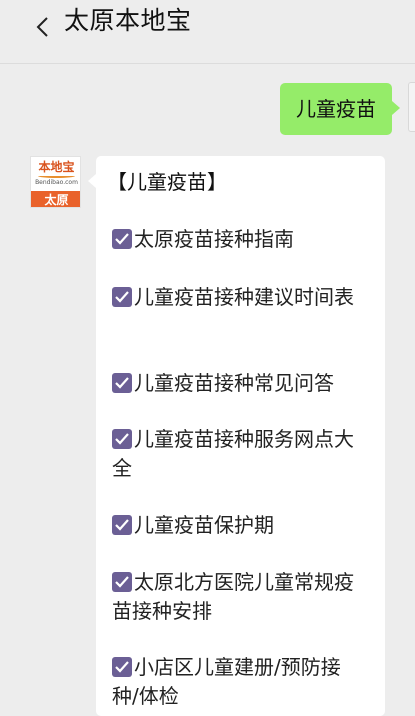 This screenshot has width=415, height=716. I want to click on avatar-logo-url: Bendibao.com, so click(56, 182).